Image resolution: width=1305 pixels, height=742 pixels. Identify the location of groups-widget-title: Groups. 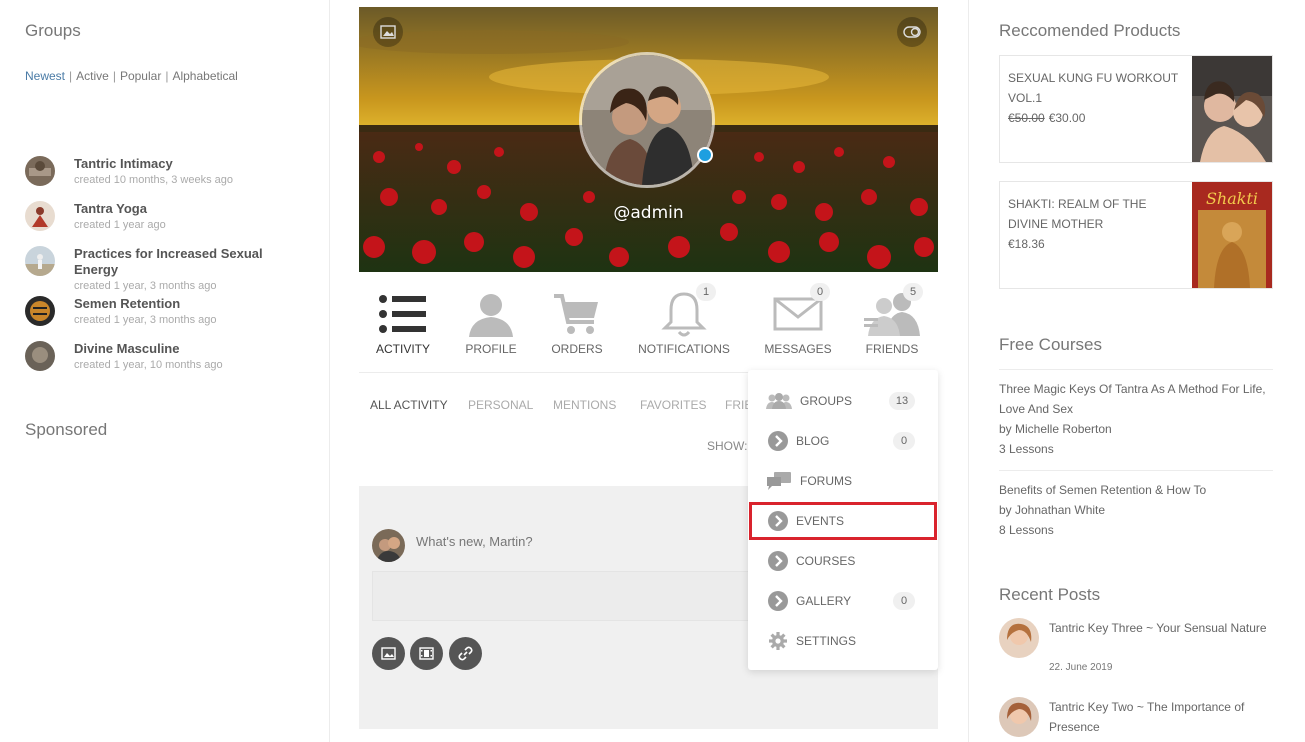
(53, 30).